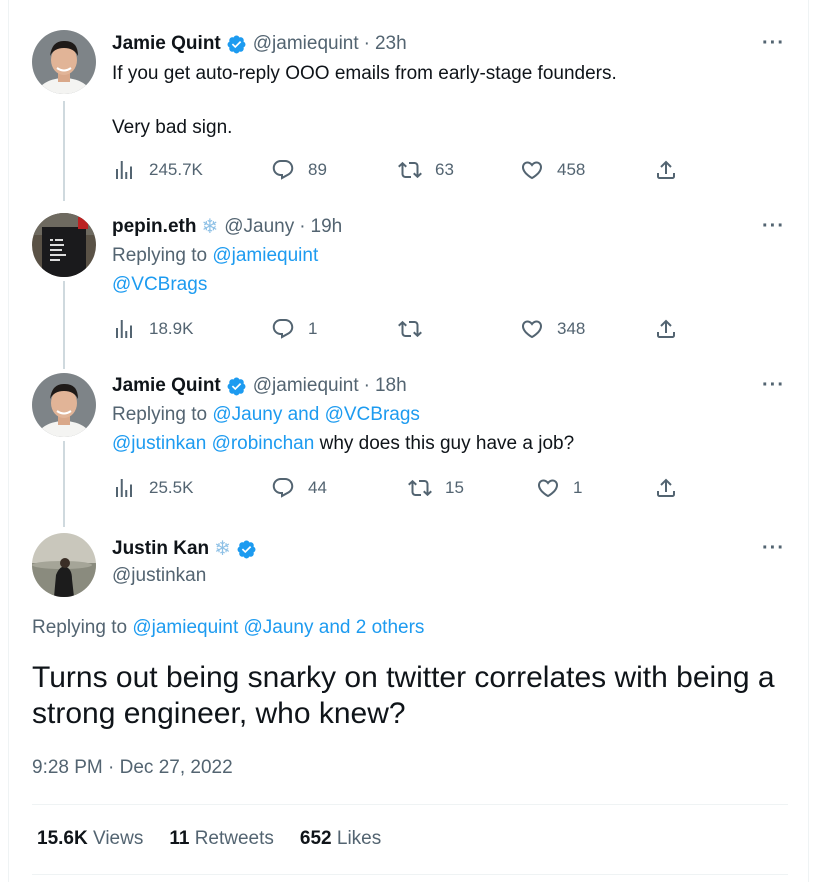 This screenshot has width=818, height=882. I want to click on views-button: 245.7K, so click(157, 170).